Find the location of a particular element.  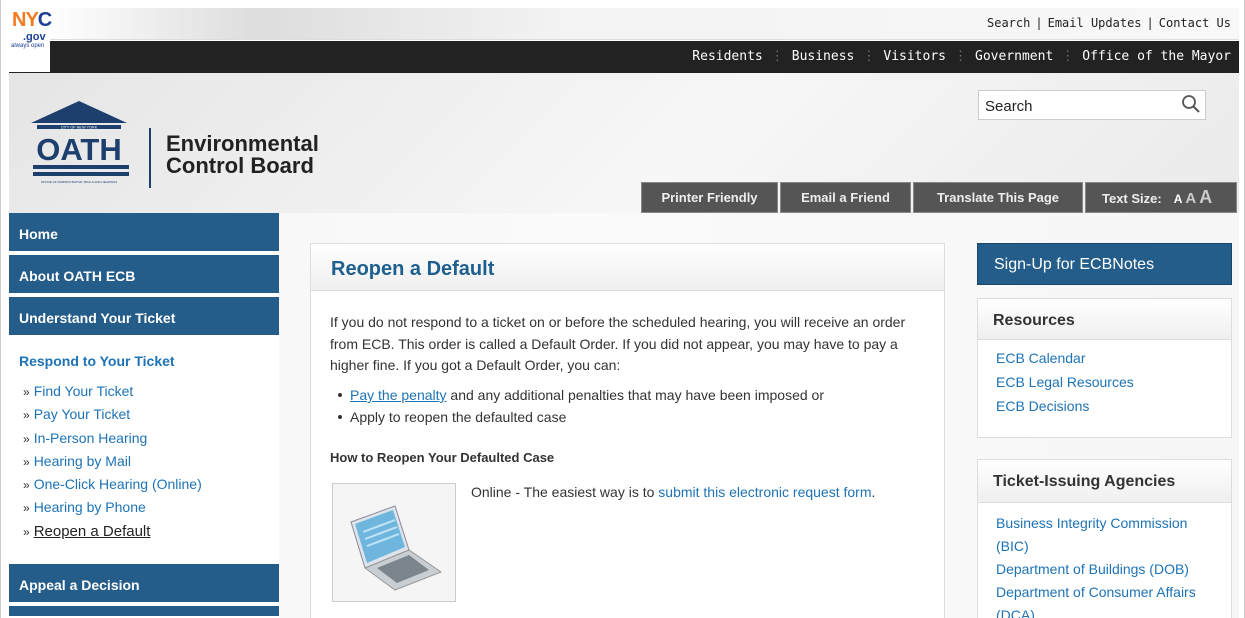

section-heading: How to Reopen Your Defaulted Case is located at coordinates (442, 457).